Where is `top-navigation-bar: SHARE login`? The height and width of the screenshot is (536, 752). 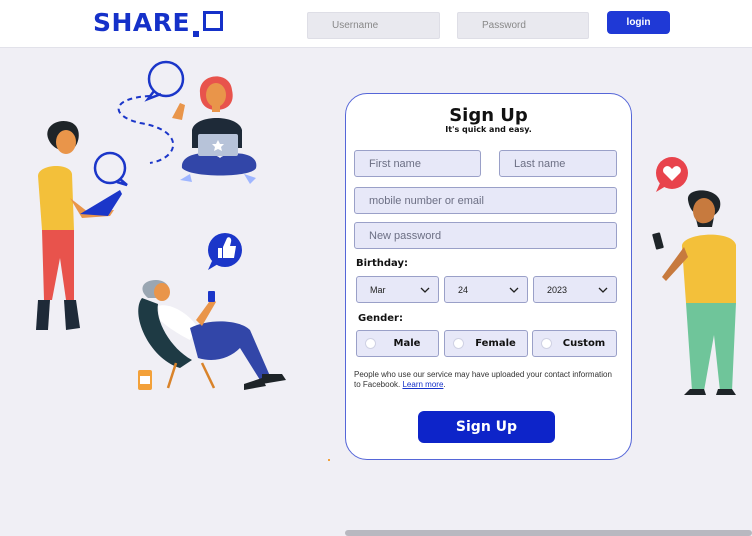 top-navigation-bar: SHARE login is located at coordinates (376, 24).